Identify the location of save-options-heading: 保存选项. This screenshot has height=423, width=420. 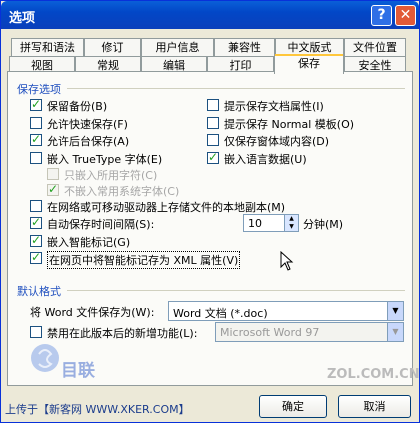
(39, 89).